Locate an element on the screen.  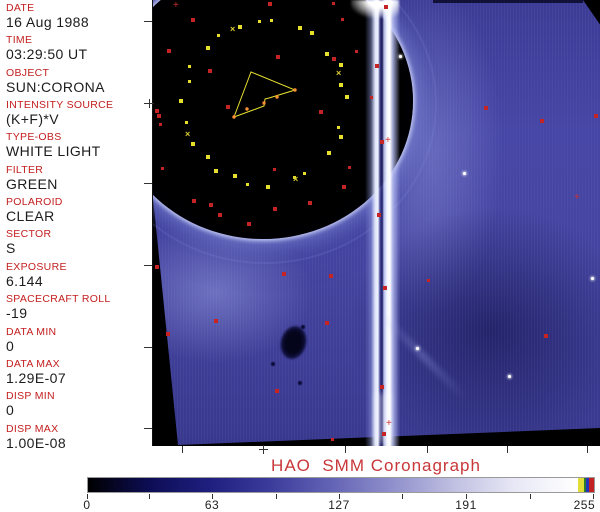
field-value: CLEAR is located at coordinates (30, 216).